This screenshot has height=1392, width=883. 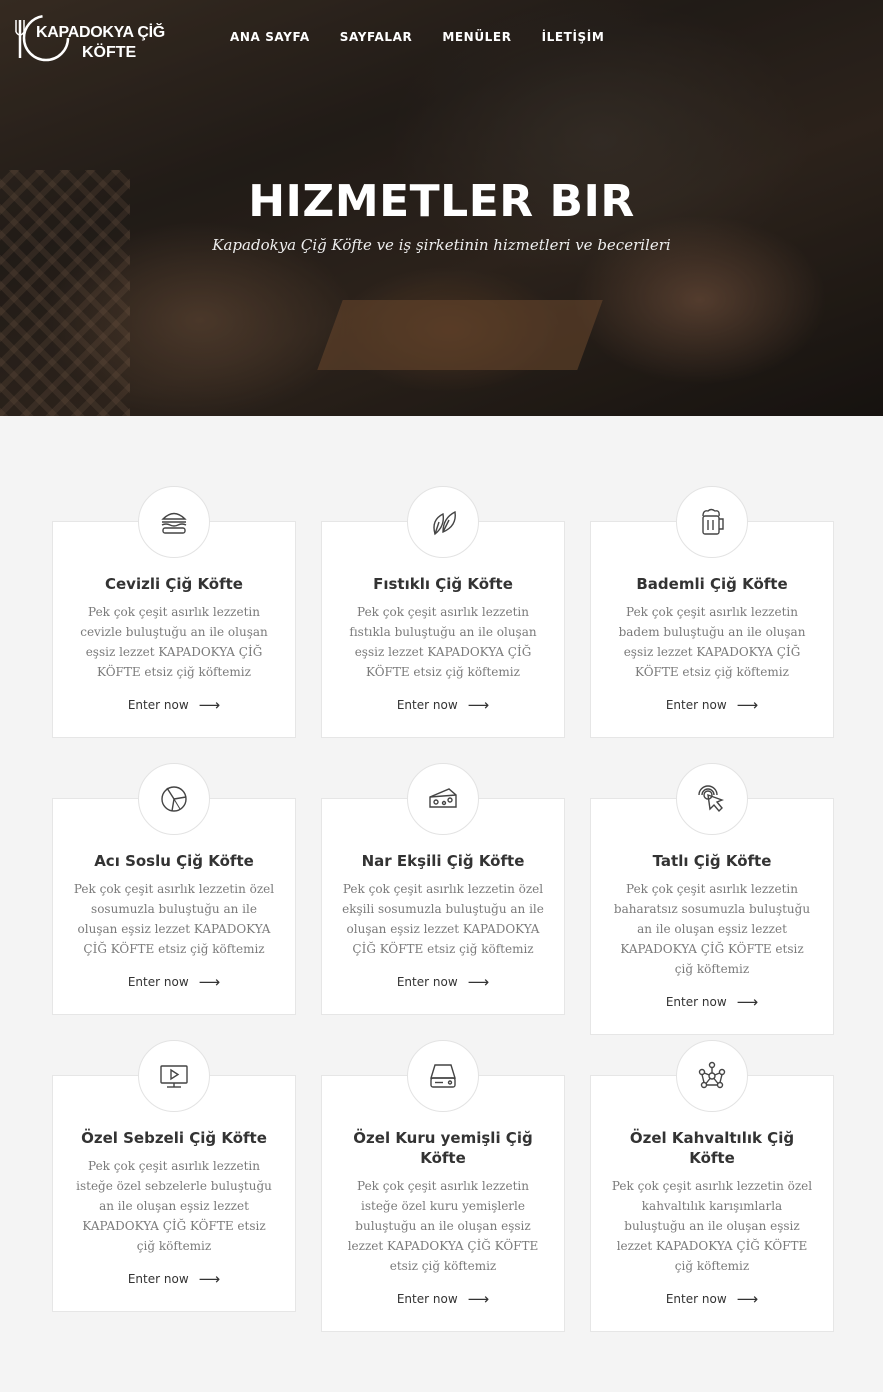 What do you see at coordinates (443, 522) in the screenshot?
I see `leaf-icon` at bounding box center [443, 522].